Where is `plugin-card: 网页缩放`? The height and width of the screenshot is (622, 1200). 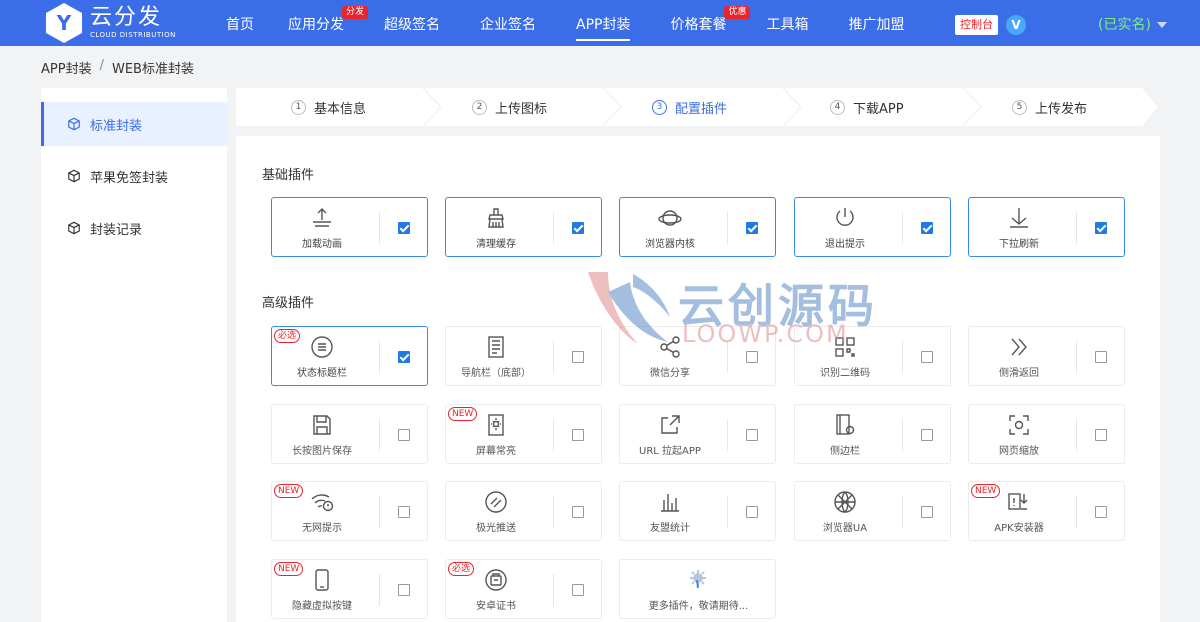 plugin-card: 网页缩放 is located at coordinates (1046, 433).